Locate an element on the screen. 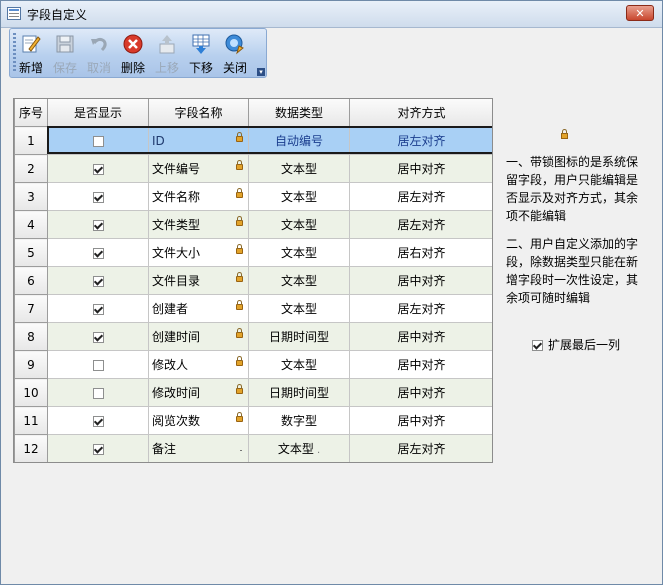  column-header-index: 序号 is located at coordinates (31, 113).